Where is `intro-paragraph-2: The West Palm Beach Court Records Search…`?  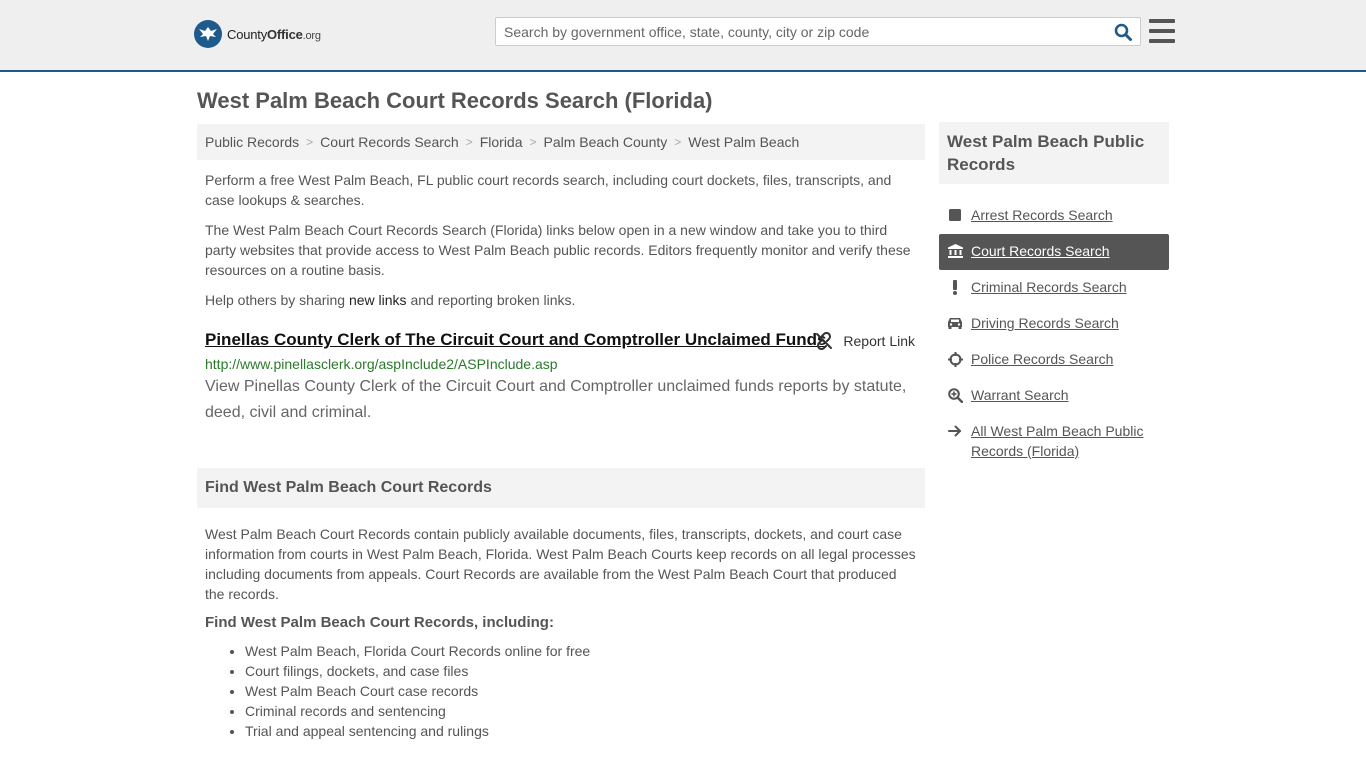 intro-paragraph-2: The West Palm Beach Court Records Search… is located at coordinates (558, 250).